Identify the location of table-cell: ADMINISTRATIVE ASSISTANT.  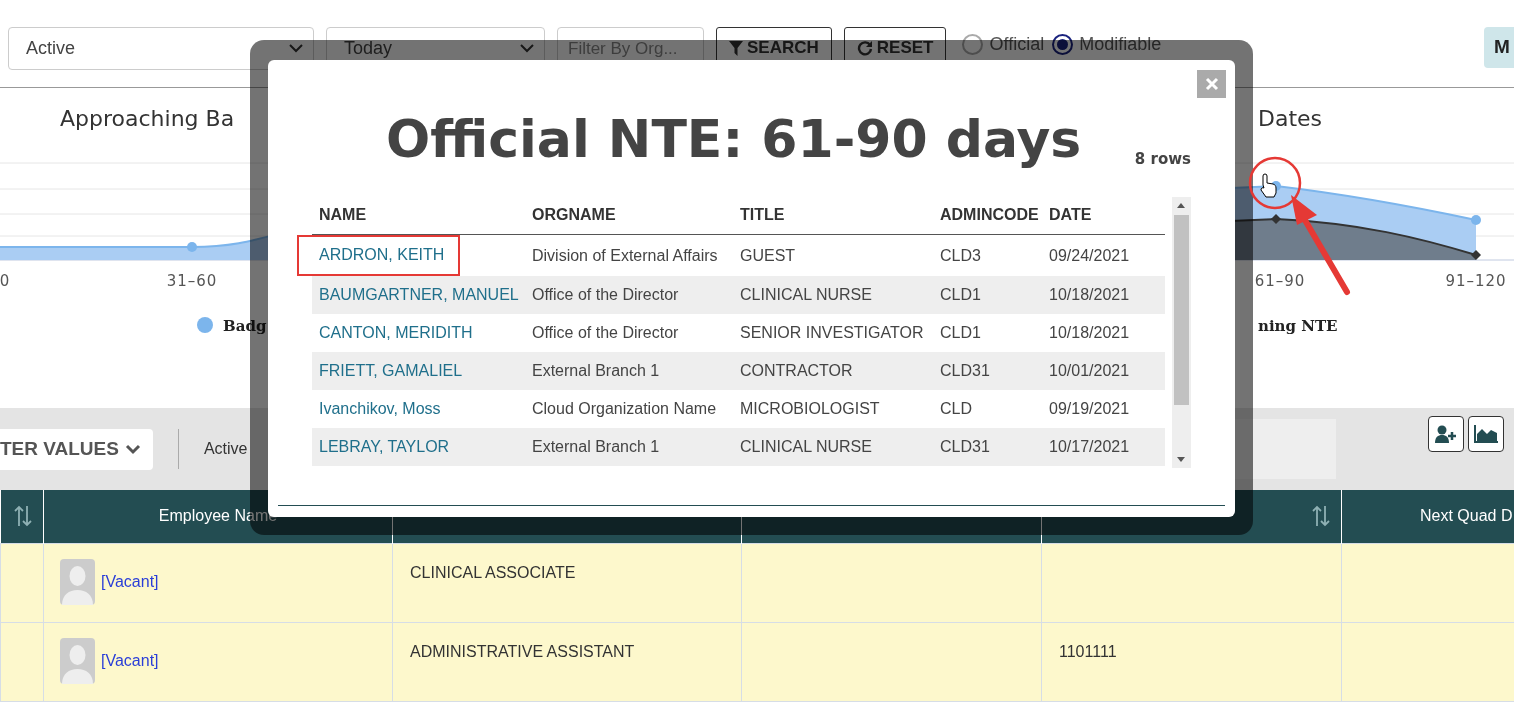
(522, 651).